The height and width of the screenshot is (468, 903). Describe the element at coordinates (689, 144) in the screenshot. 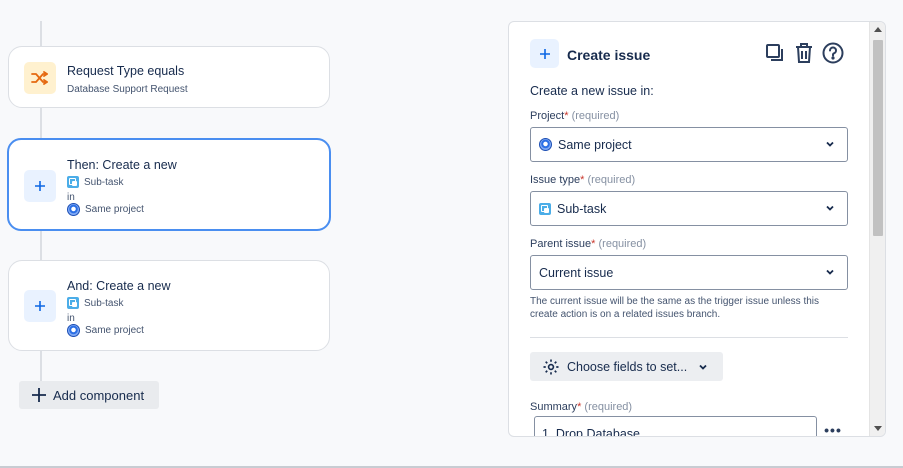

I see `project-select: Same project` at that location.